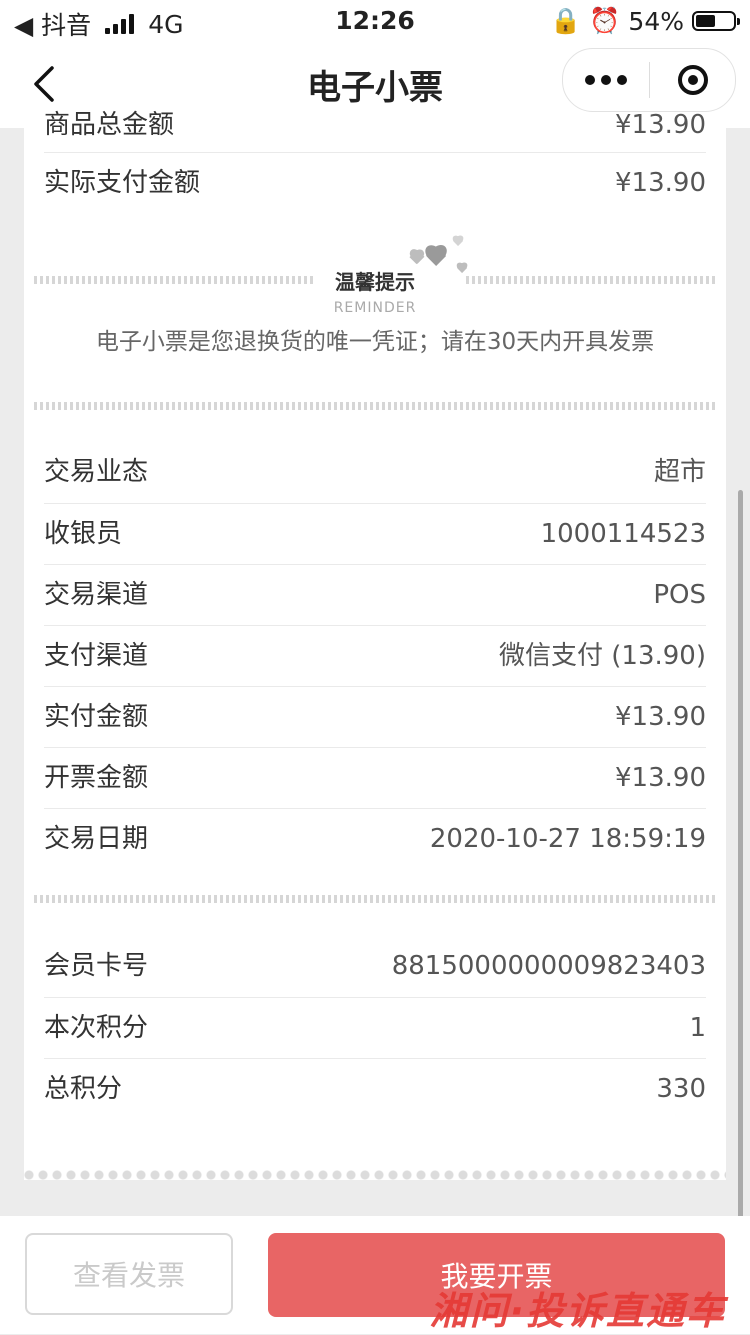 This screenshot has width=750, height=1335. Describe the element at coordinates (605, 20) in the screenshot. I see `alarm-icon: ⏰` at that location.